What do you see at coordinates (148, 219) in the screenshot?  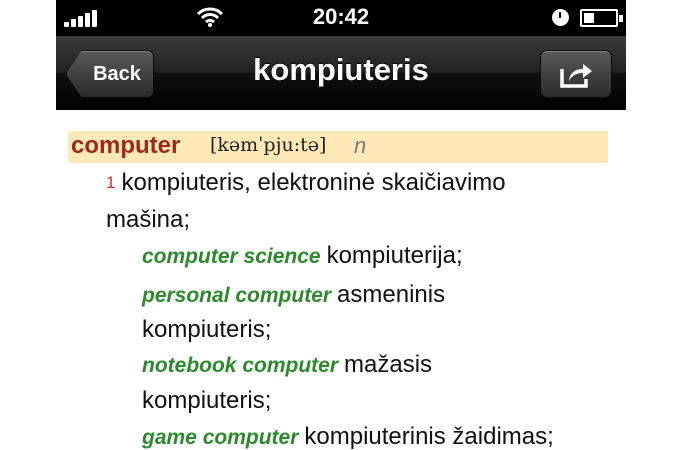 I see `definition-line: mašina;` at bounding box center [148, 219].